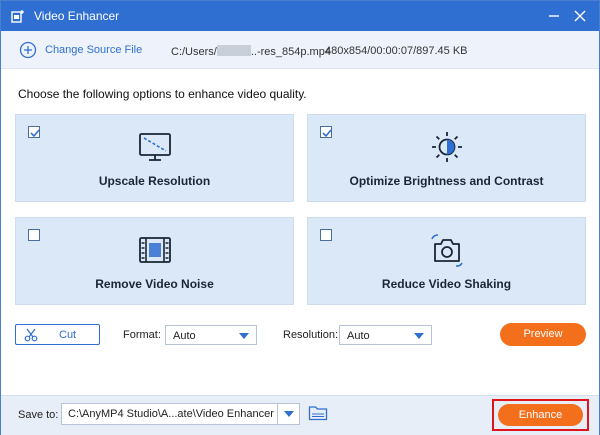 The width and height of the screenshot is (600, 435). I want to click on remove-noise-label: Remove Video Noise, so click(154, 284).